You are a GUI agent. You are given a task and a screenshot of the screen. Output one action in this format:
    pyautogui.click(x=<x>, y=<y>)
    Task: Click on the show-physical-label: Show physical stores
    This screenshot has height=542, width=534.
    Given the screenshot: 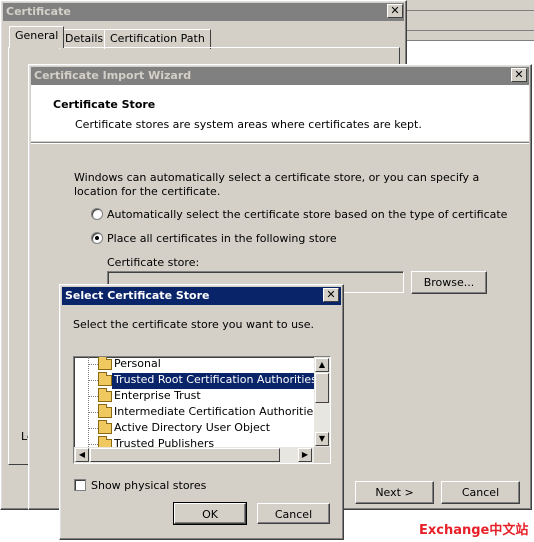 What is the action you would take?
    pyautogui.click(x=148, y=485)
    